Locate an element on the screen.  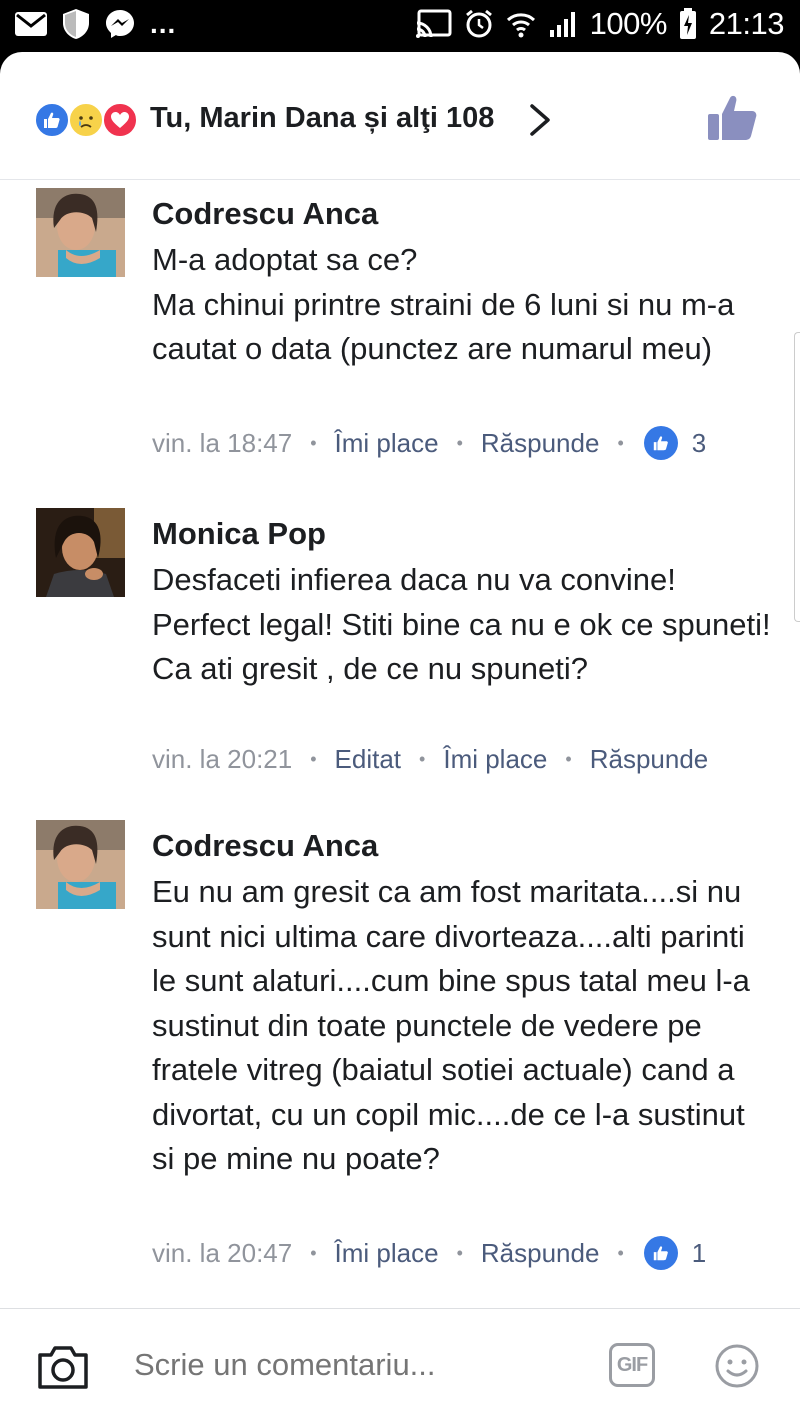
battery-percent: 100% is located at coordinates (628, 23).